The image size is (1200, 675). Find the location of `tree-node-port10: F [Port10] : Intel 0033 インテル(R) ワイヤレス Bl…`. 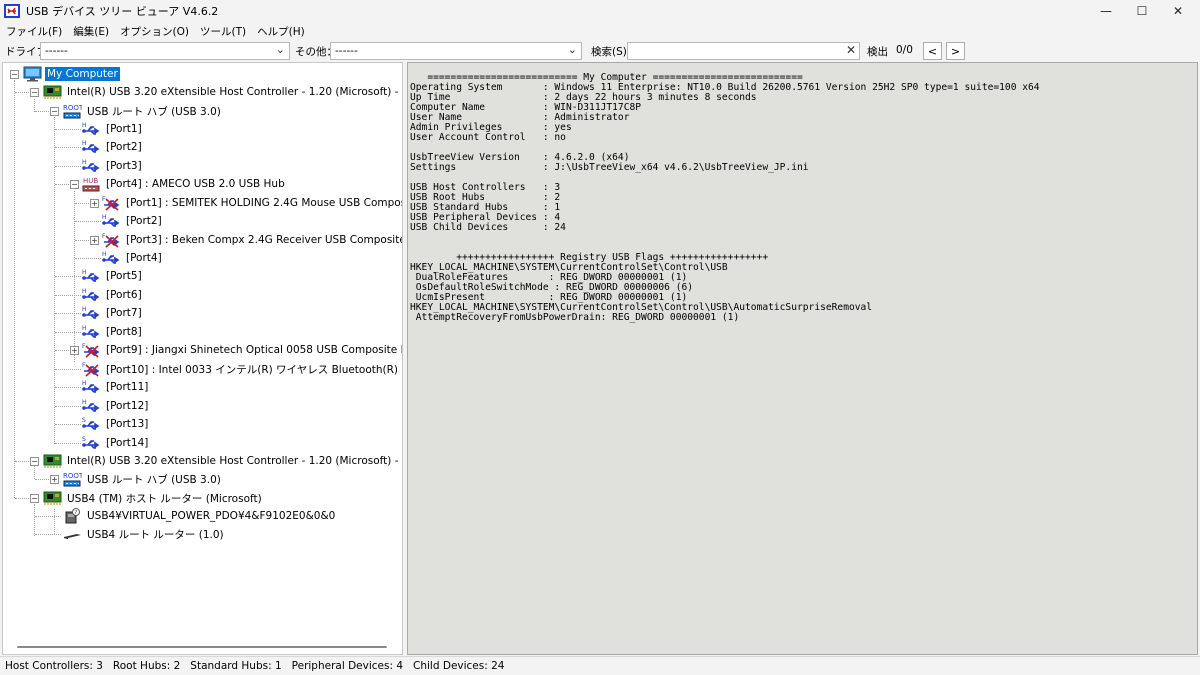

tree-node-port10: F [Port10] : Intel 0033 インテル(R) ワイヤレス Bl… is located at coordinates (241, 369).